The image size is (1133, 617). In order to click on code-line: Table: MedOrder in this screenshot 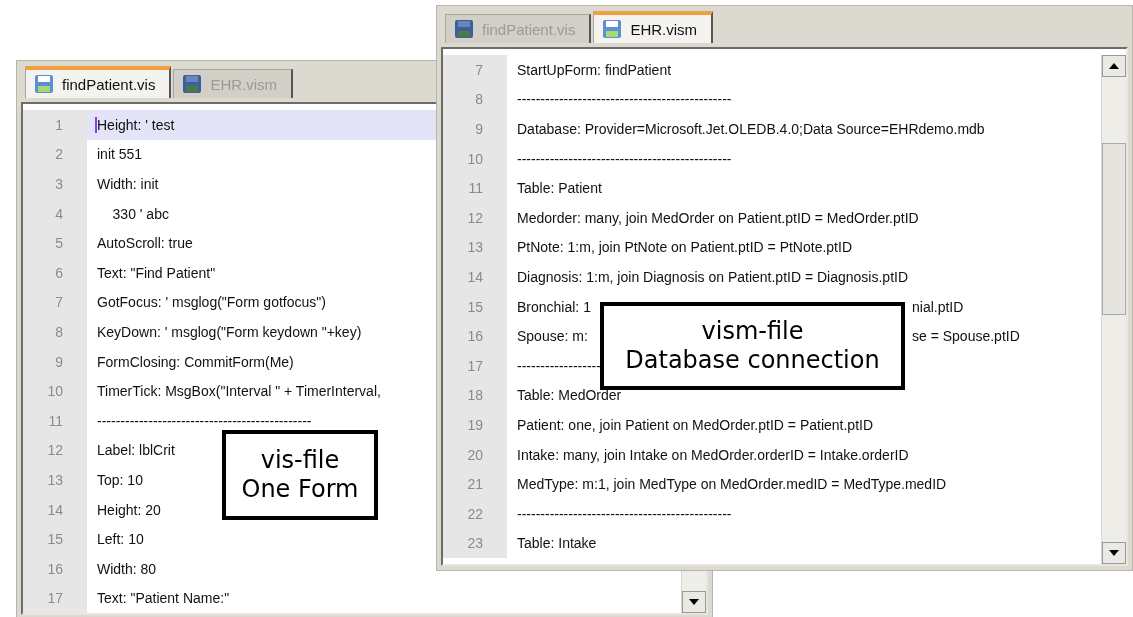, I will do `click(569, 395)`.